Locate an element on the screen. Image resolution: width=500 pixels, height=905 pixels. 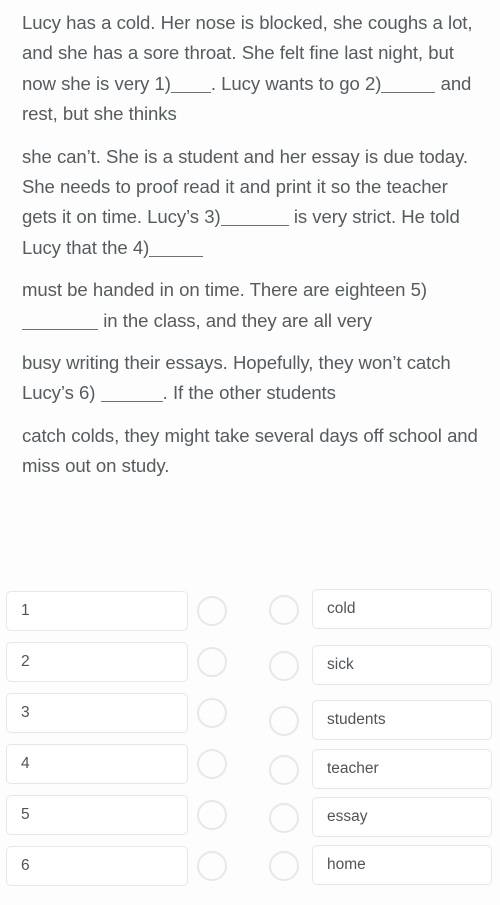
match-left-item-label: 5 is located at coordinates (25, 814).